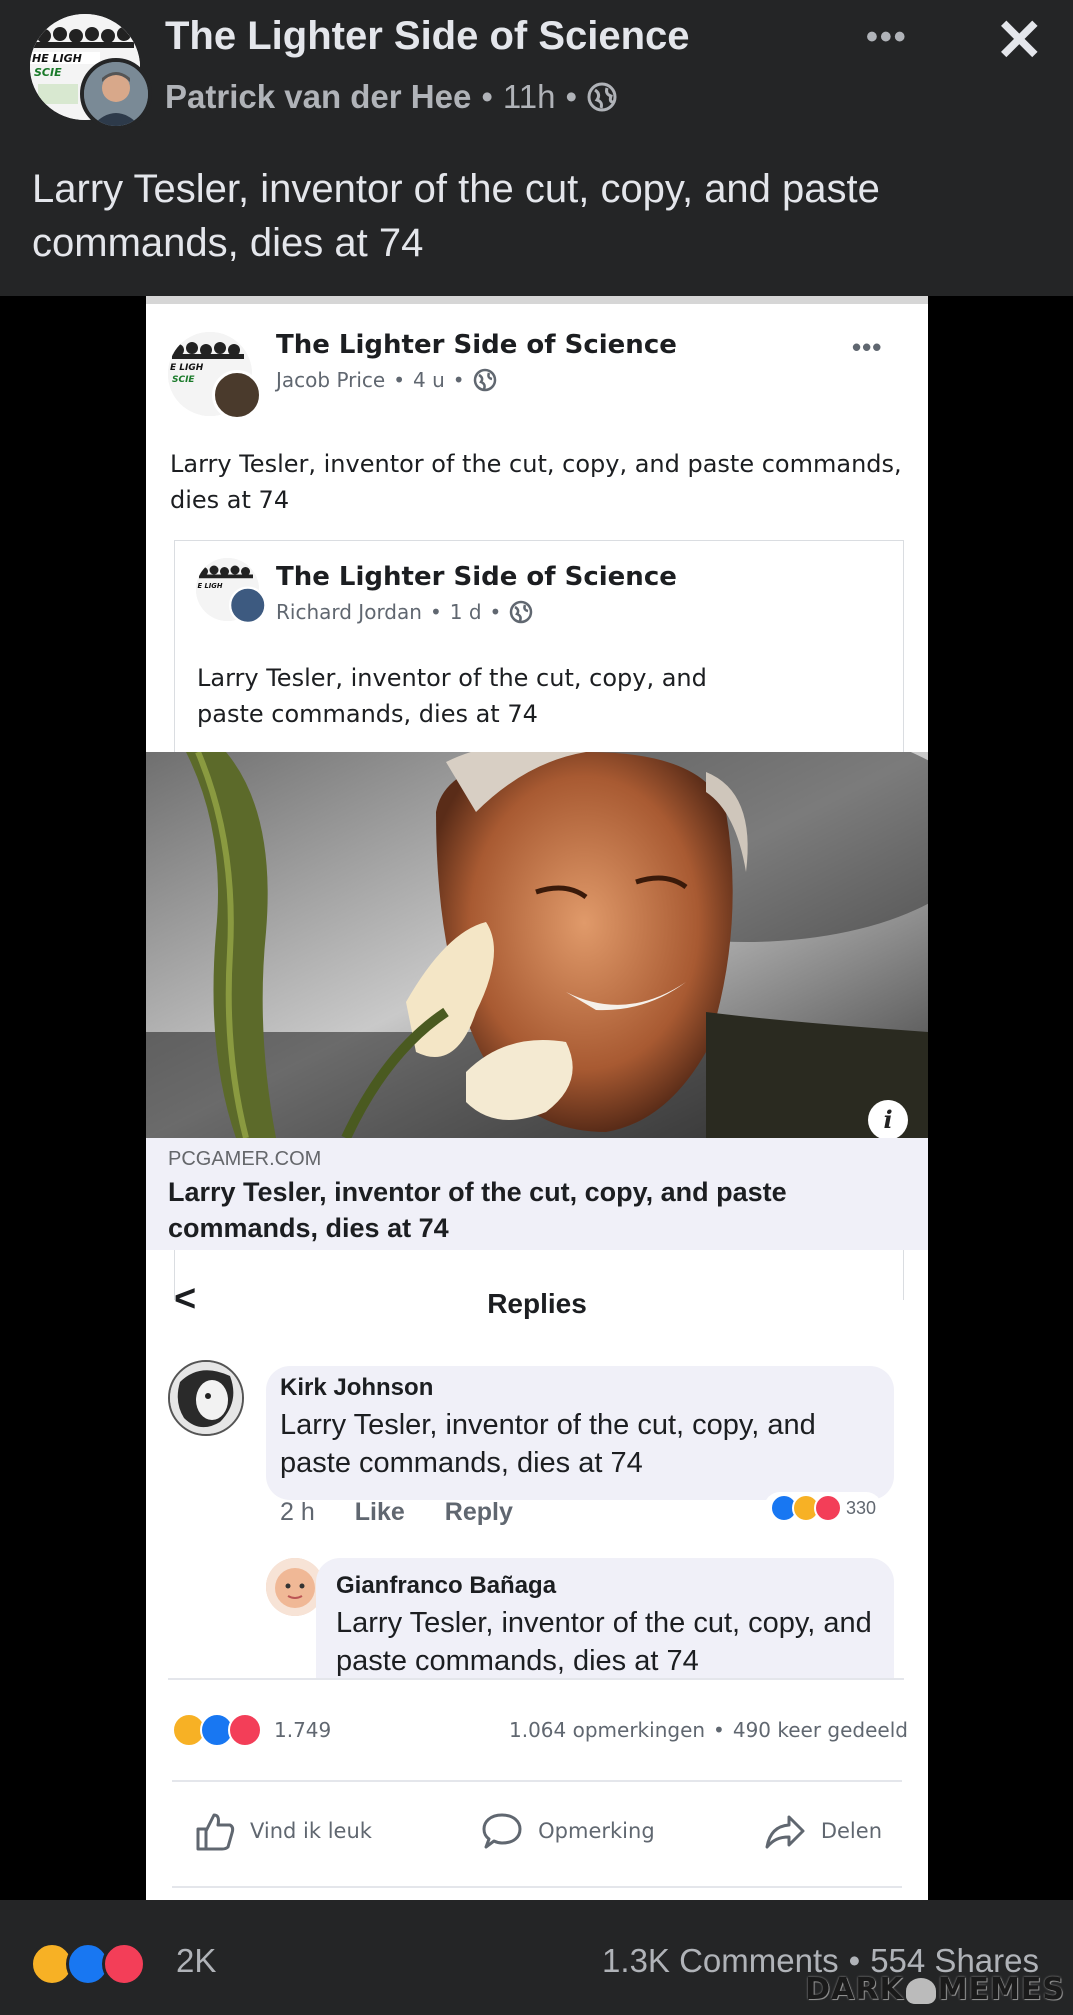 The height and width of the screenshot is (2015, 1073). Describe the element at coordinates (330, 380) in the screenshot. I see `inner-author-name: Jacob Price` at that location.